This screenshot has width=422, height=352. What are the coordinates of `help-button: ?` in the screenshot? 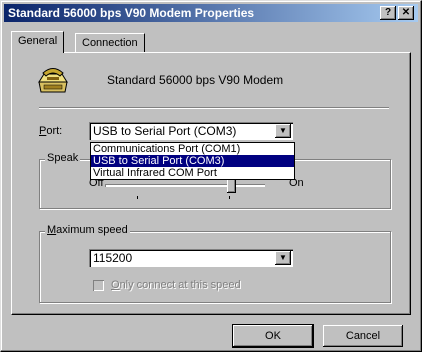 It's located at (388, 13).